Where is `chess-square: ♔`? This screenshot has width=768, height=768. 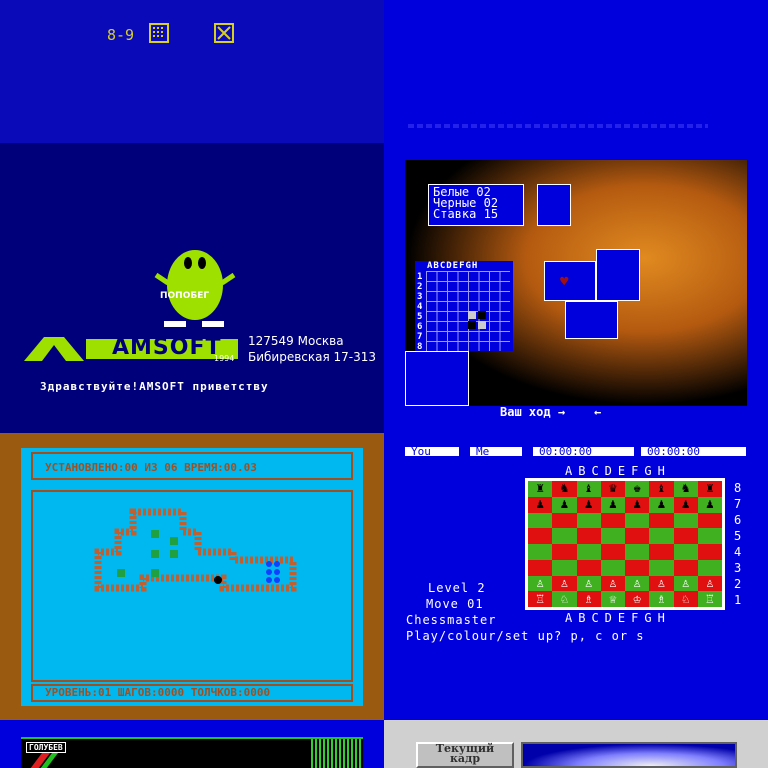 chess-square: ♔ is located at coordinates (637, 599).